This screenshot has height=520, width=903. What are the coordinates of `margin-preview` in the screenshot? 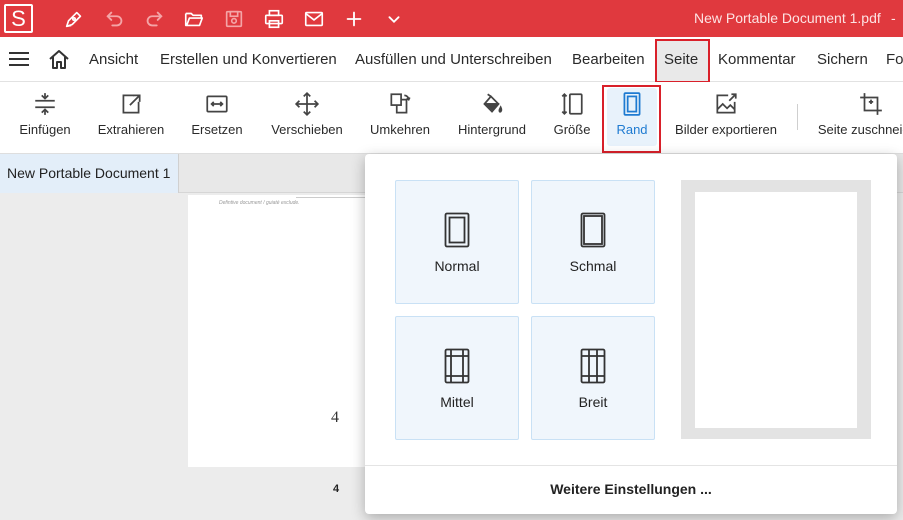 It's located at (776, 309).